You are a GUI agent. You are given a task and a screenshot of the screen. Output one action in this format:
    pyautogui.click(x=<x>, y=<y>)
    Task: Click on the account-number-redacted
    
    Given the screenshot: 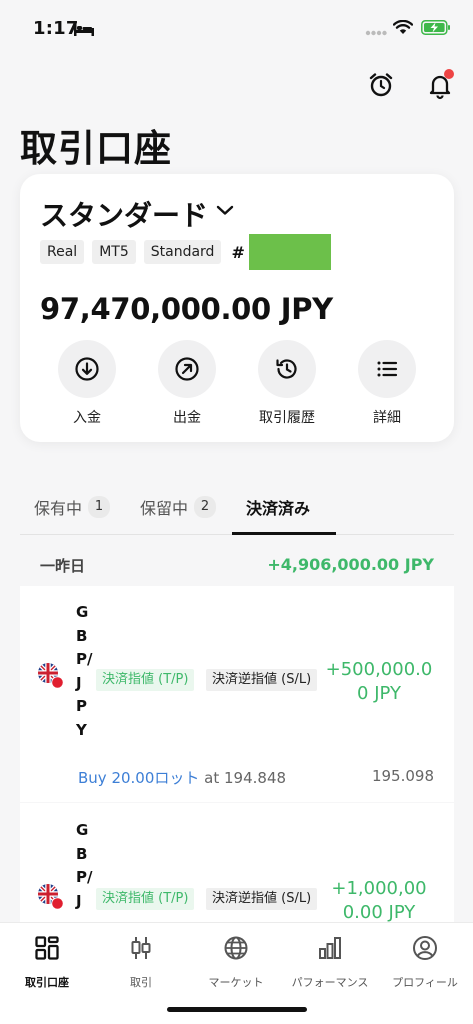 What is the action you would take?
    pyautogui.click(x=289, y=252)
    